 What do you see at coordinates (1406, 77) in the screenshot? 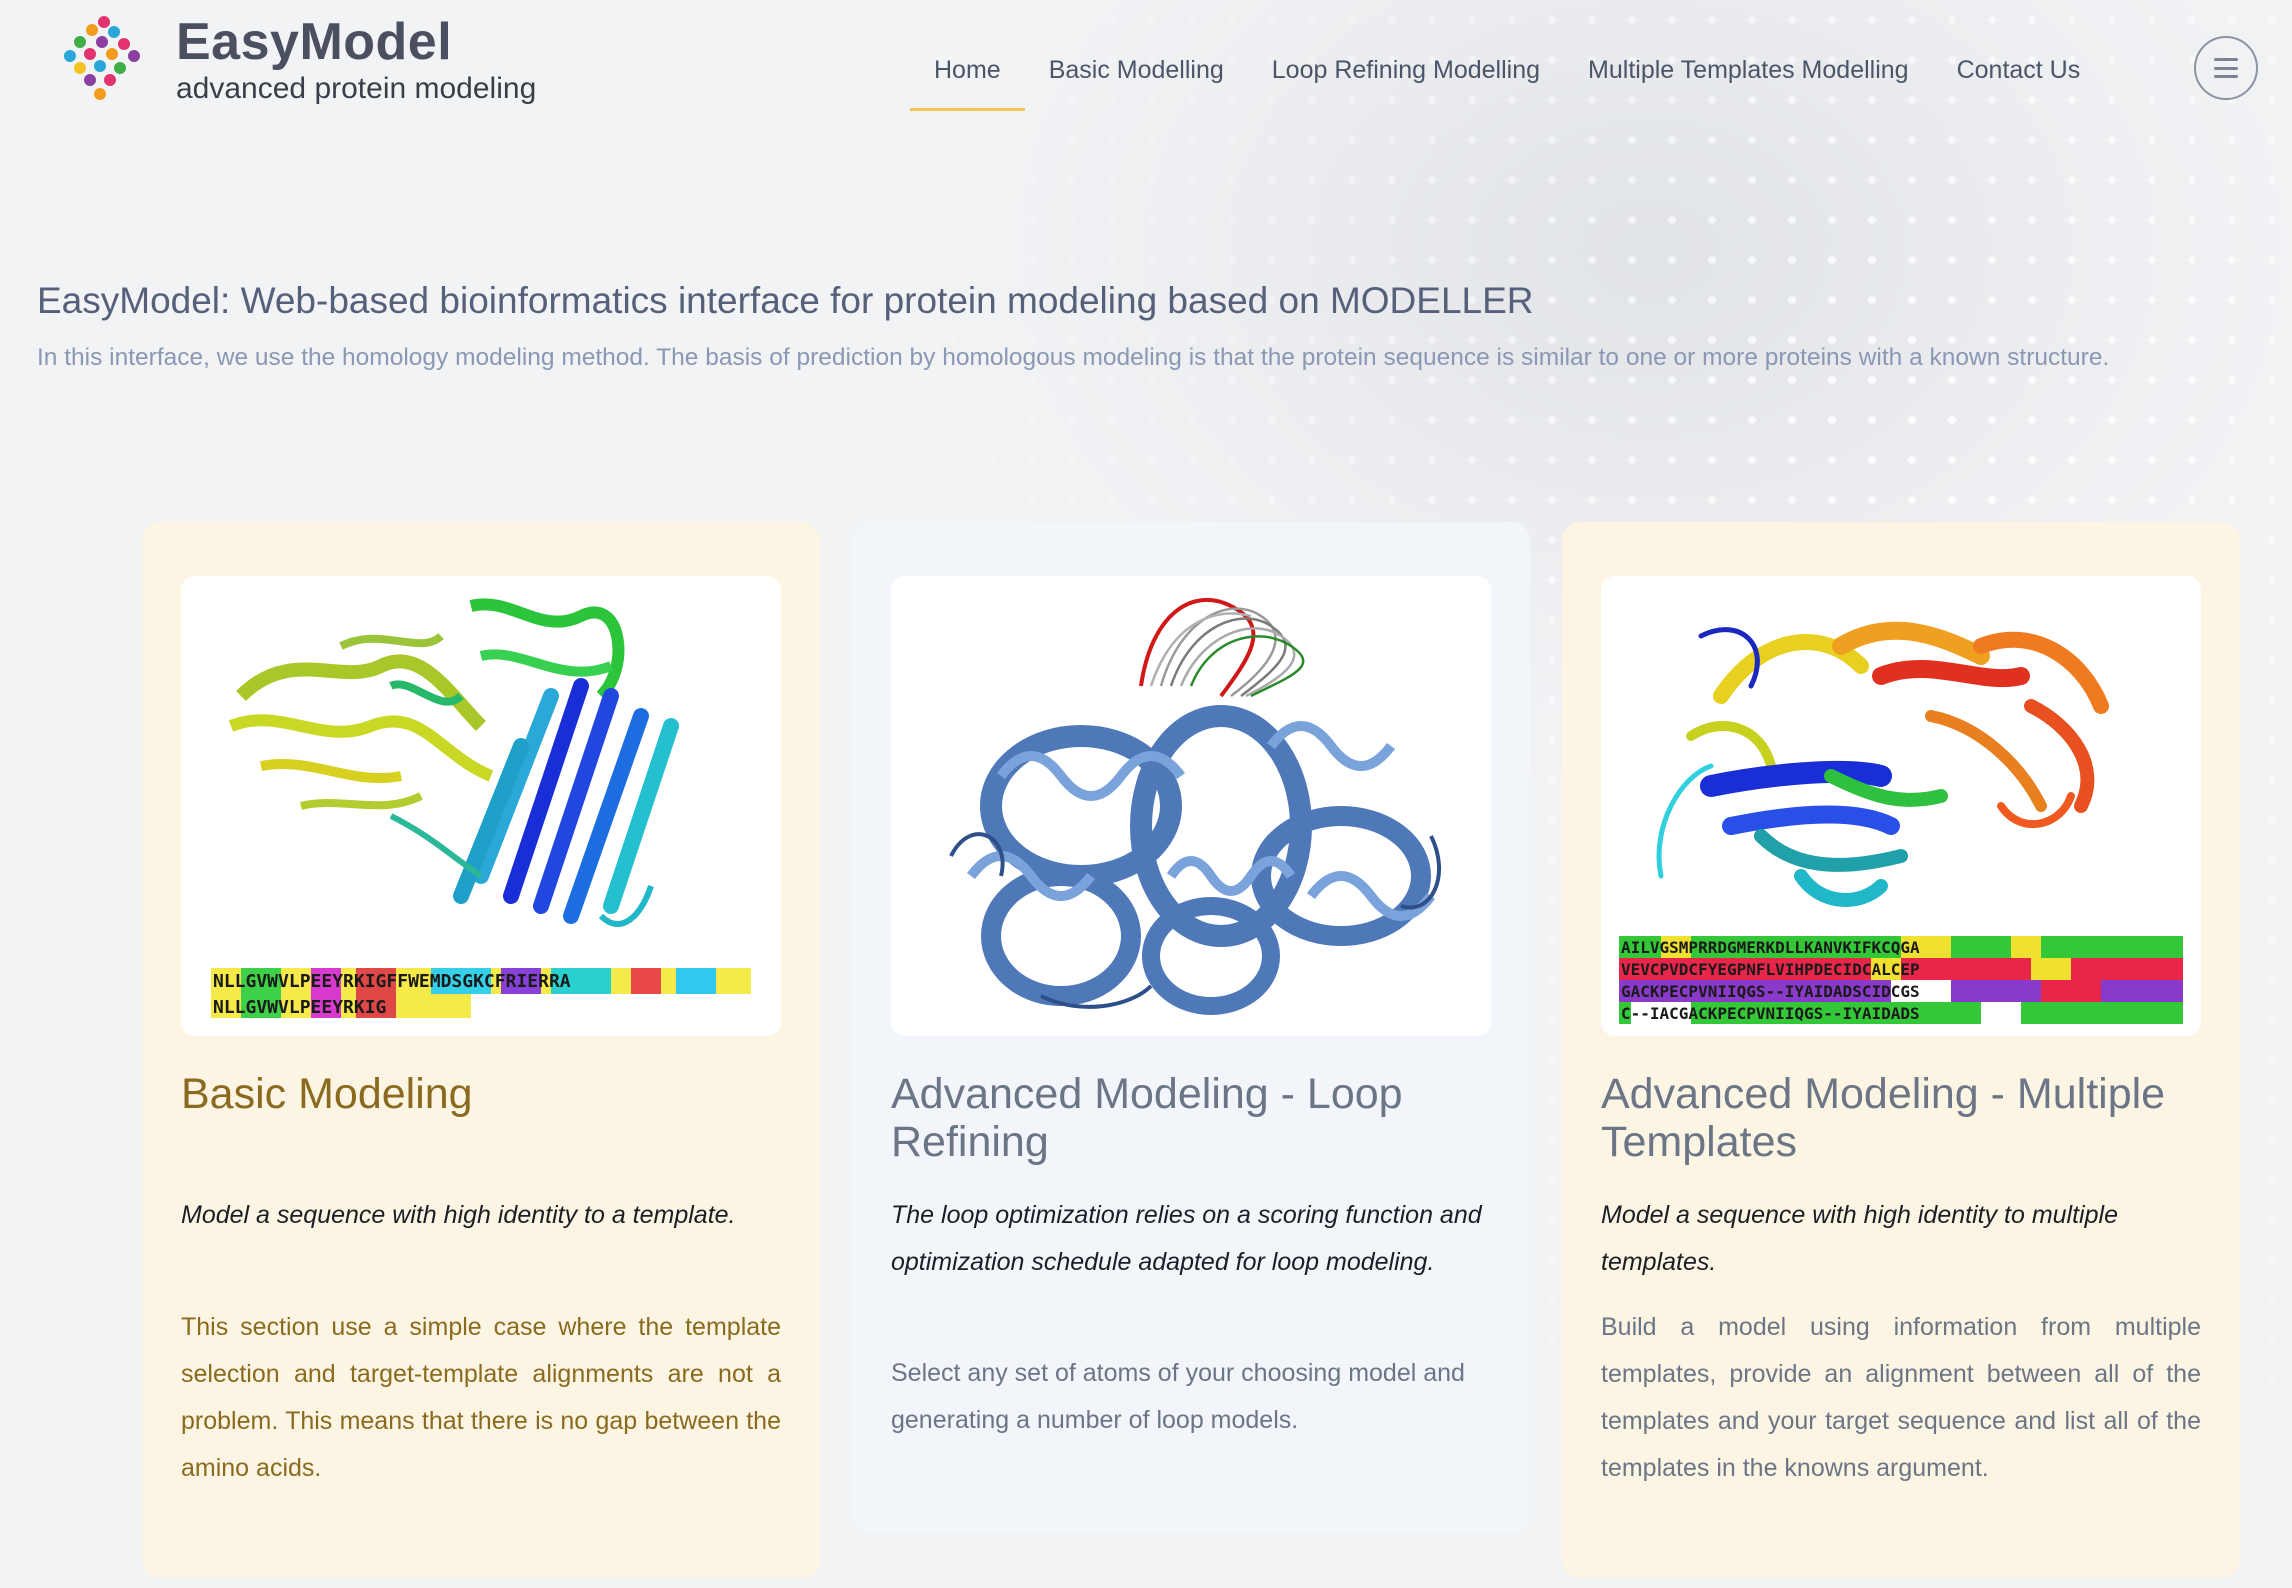
I see `nav-loop-refining-modelling: Loop Refining Modelling` at bounding box center [1406, 77].